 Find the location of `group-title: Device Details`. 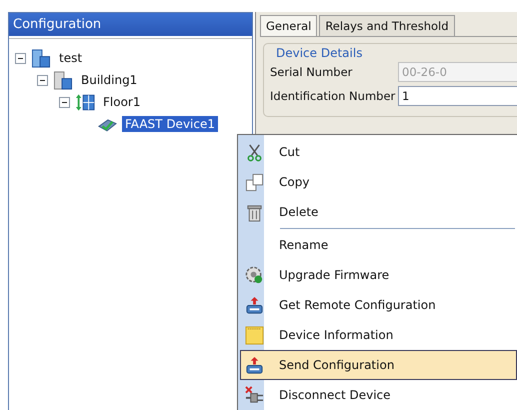

group-title: Device Details is located at coordinates (320, 53).